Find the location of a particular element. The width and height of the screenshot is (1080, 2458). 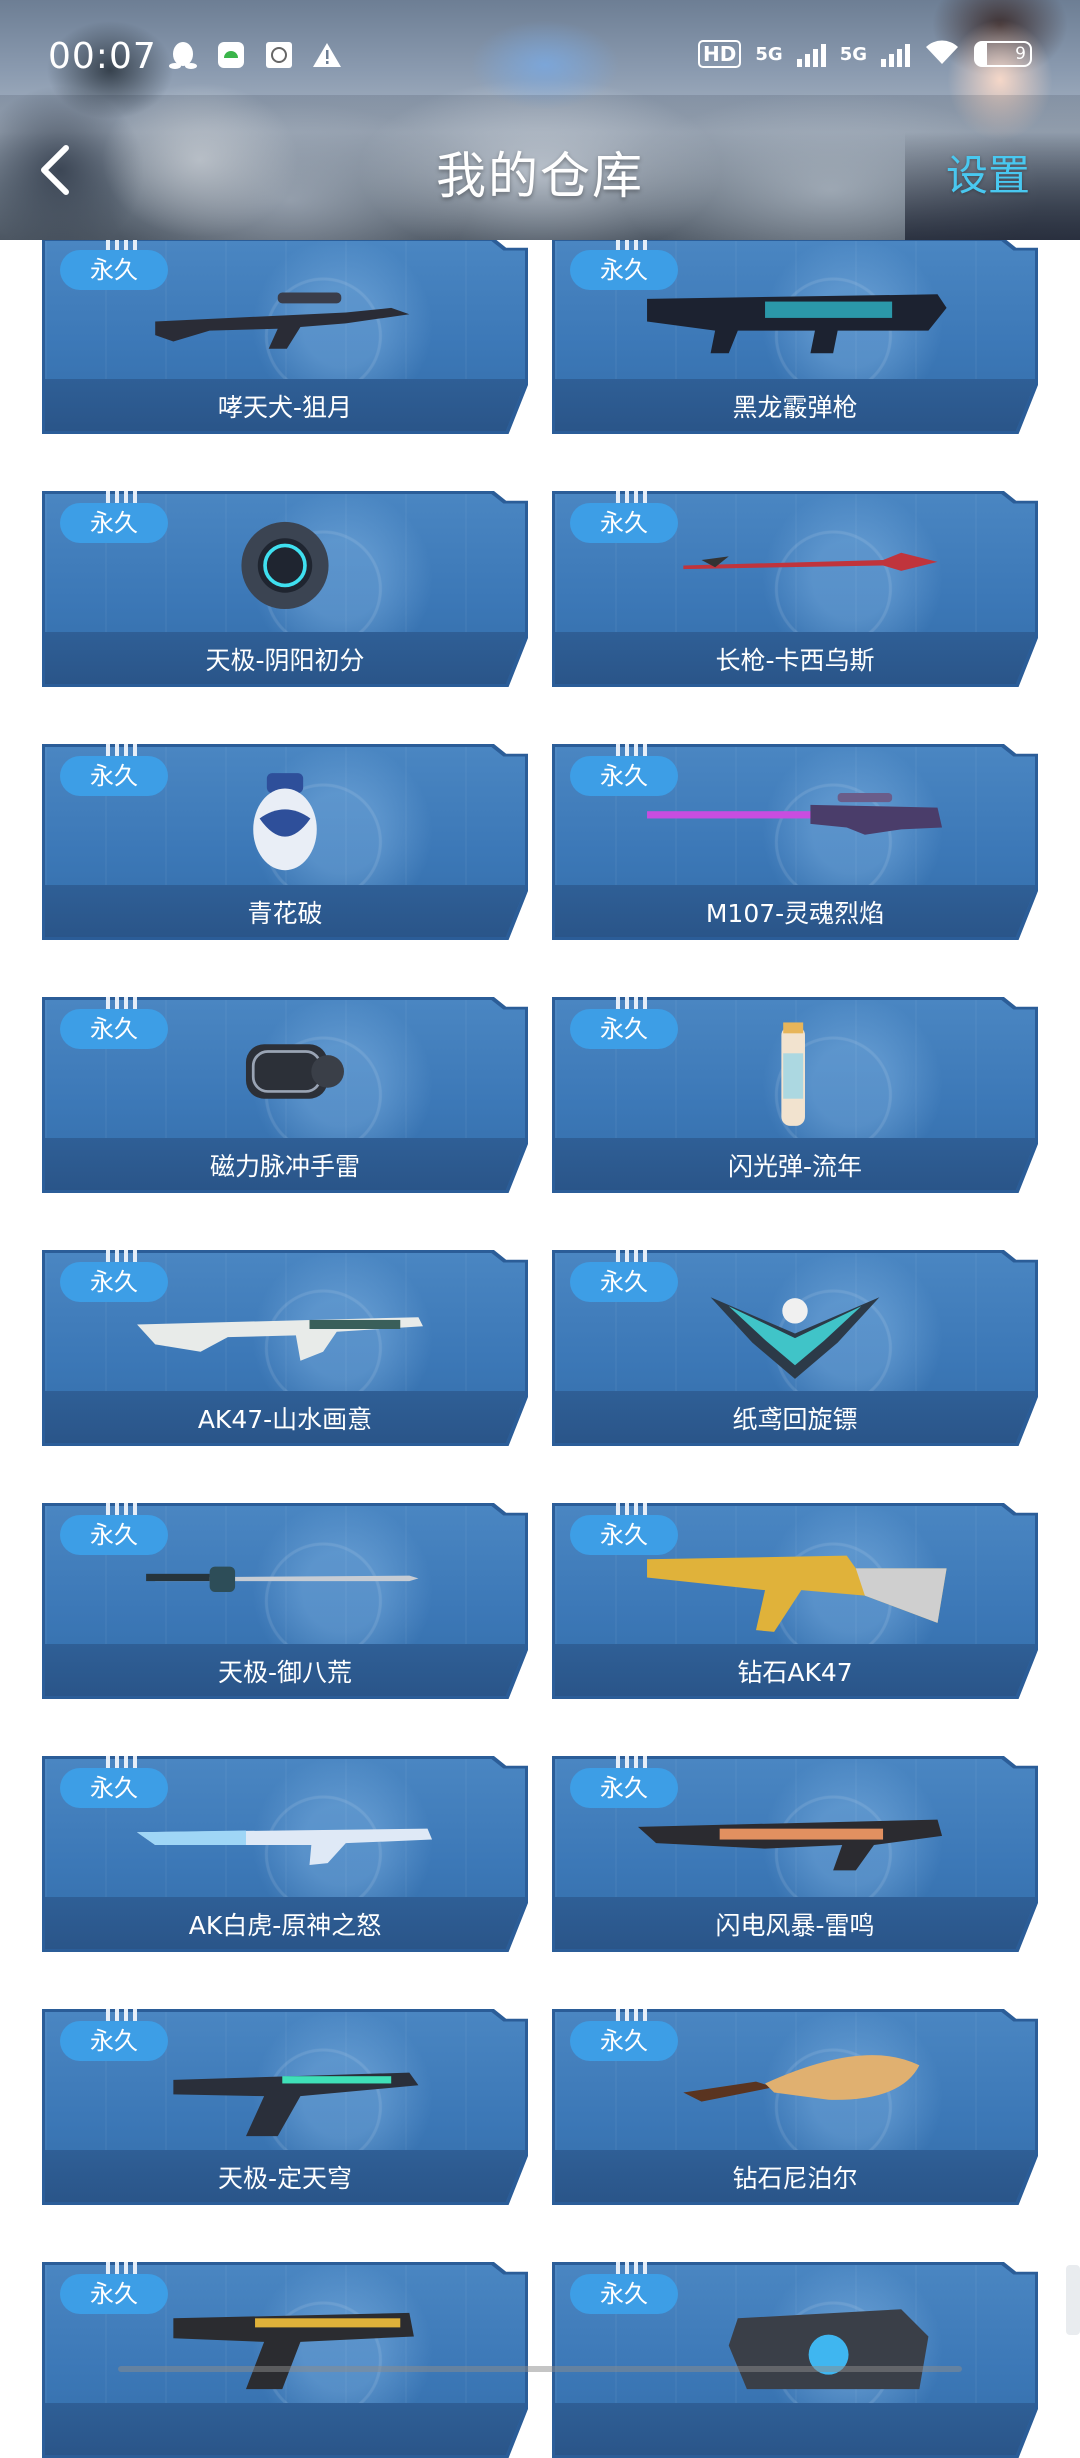

item-card: 永久钻石AK47 is located at coordinates (795, 1601).